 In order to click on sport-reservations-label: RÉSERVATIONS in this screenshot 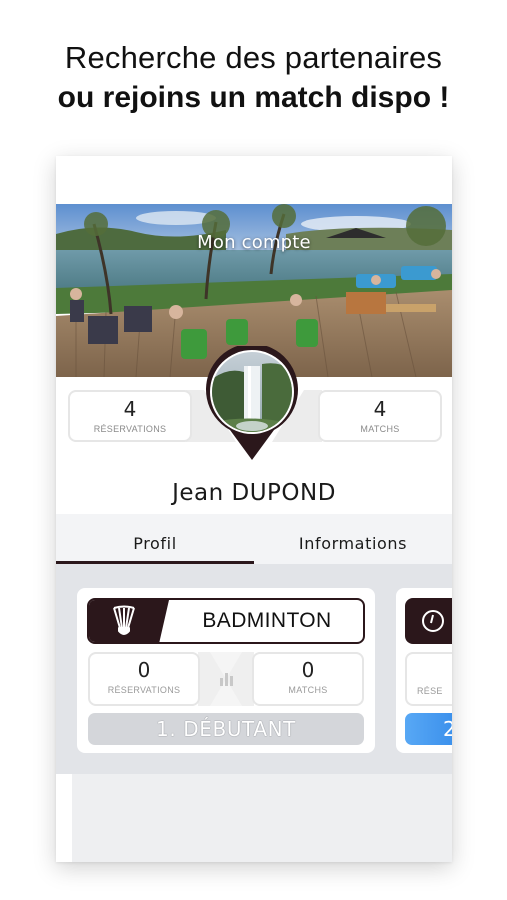, I will do `click(144, 690)`.